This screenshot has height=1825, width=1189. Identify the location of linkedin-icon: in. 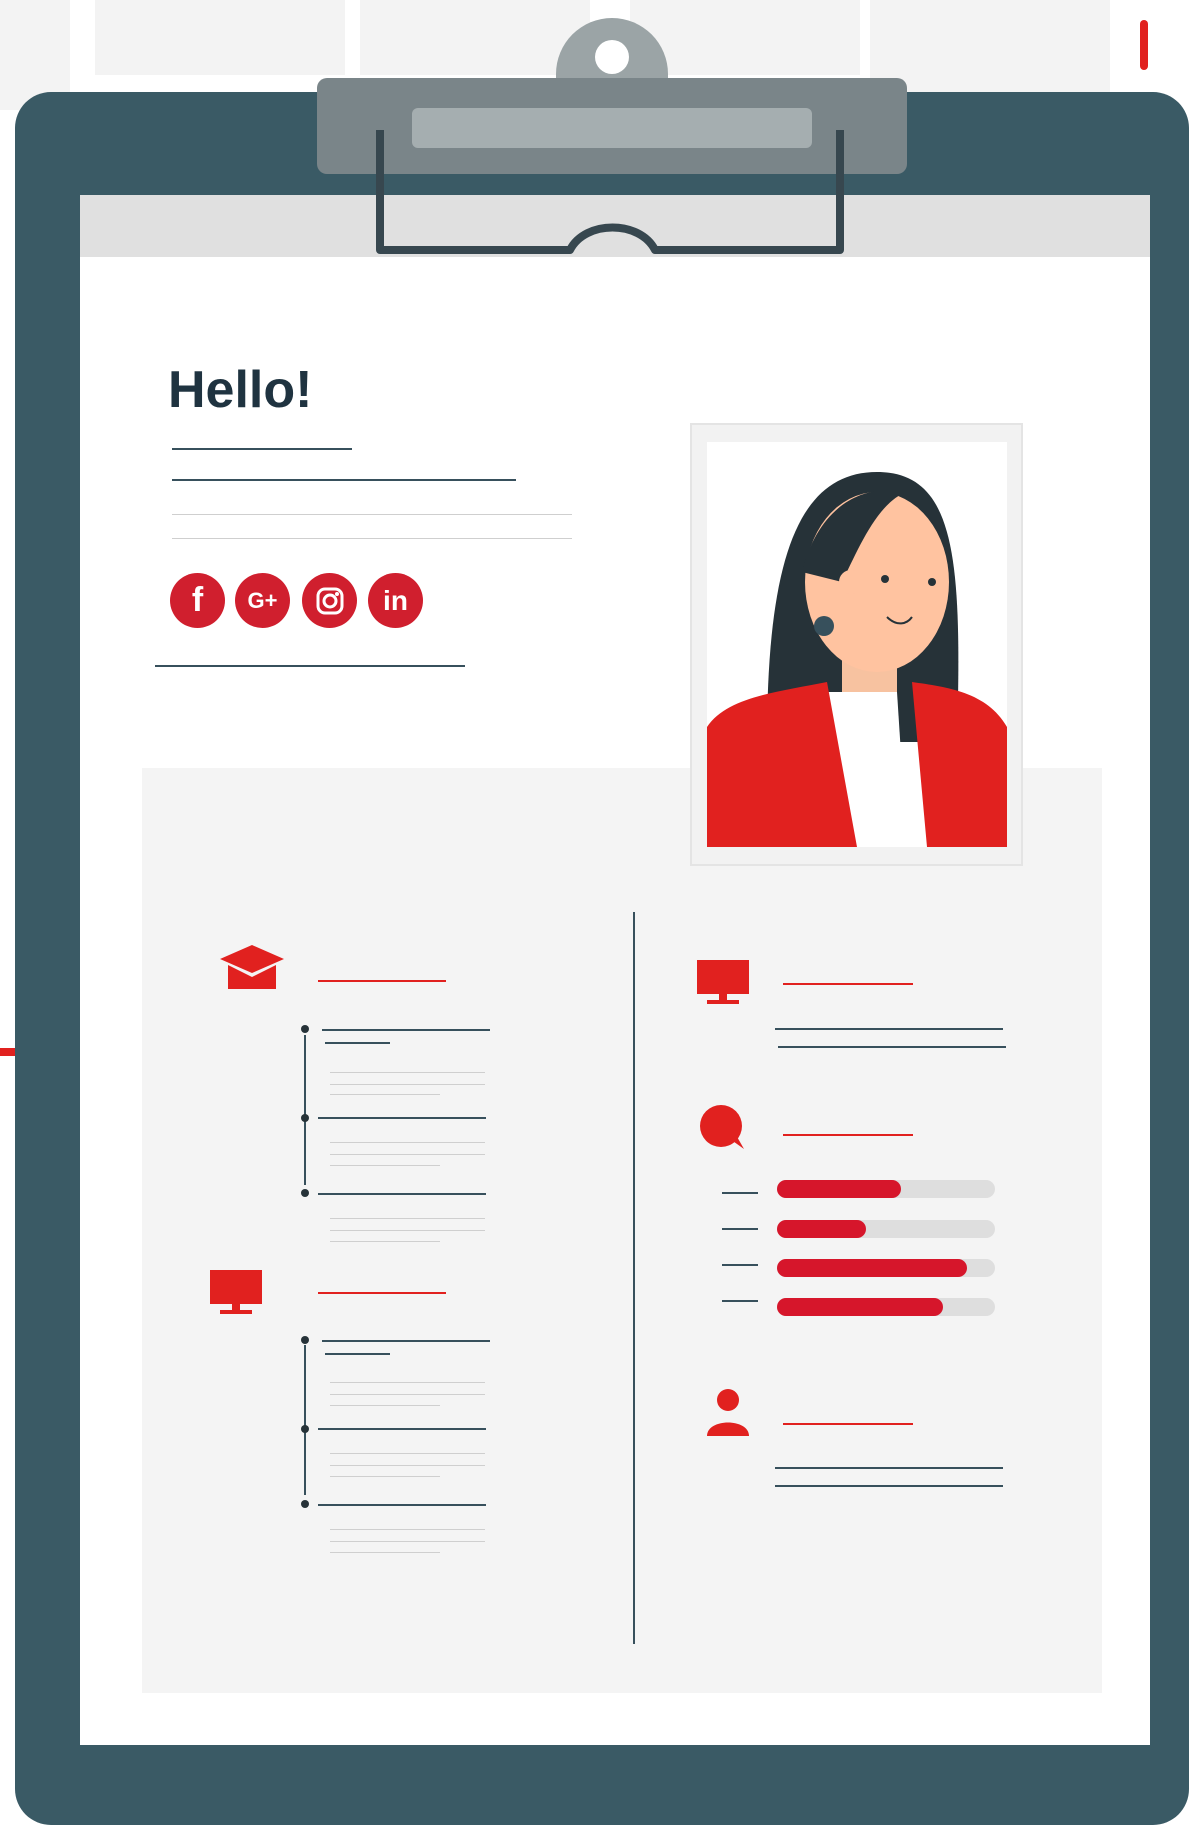
(395, 600).